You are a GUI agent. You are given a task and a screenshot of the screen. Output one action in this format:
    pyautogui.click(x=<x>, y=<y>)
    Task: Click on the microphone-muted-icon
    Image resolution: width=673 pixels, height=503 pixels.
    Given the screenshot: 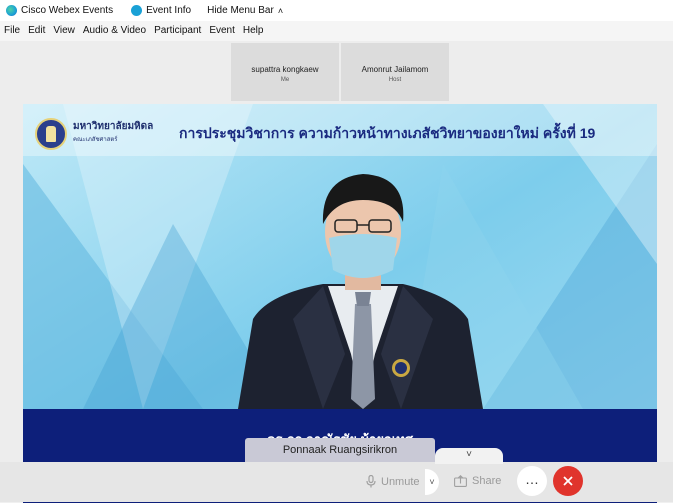 What is the action you would take?
    pyautogui.click(x=371, y=481)
    